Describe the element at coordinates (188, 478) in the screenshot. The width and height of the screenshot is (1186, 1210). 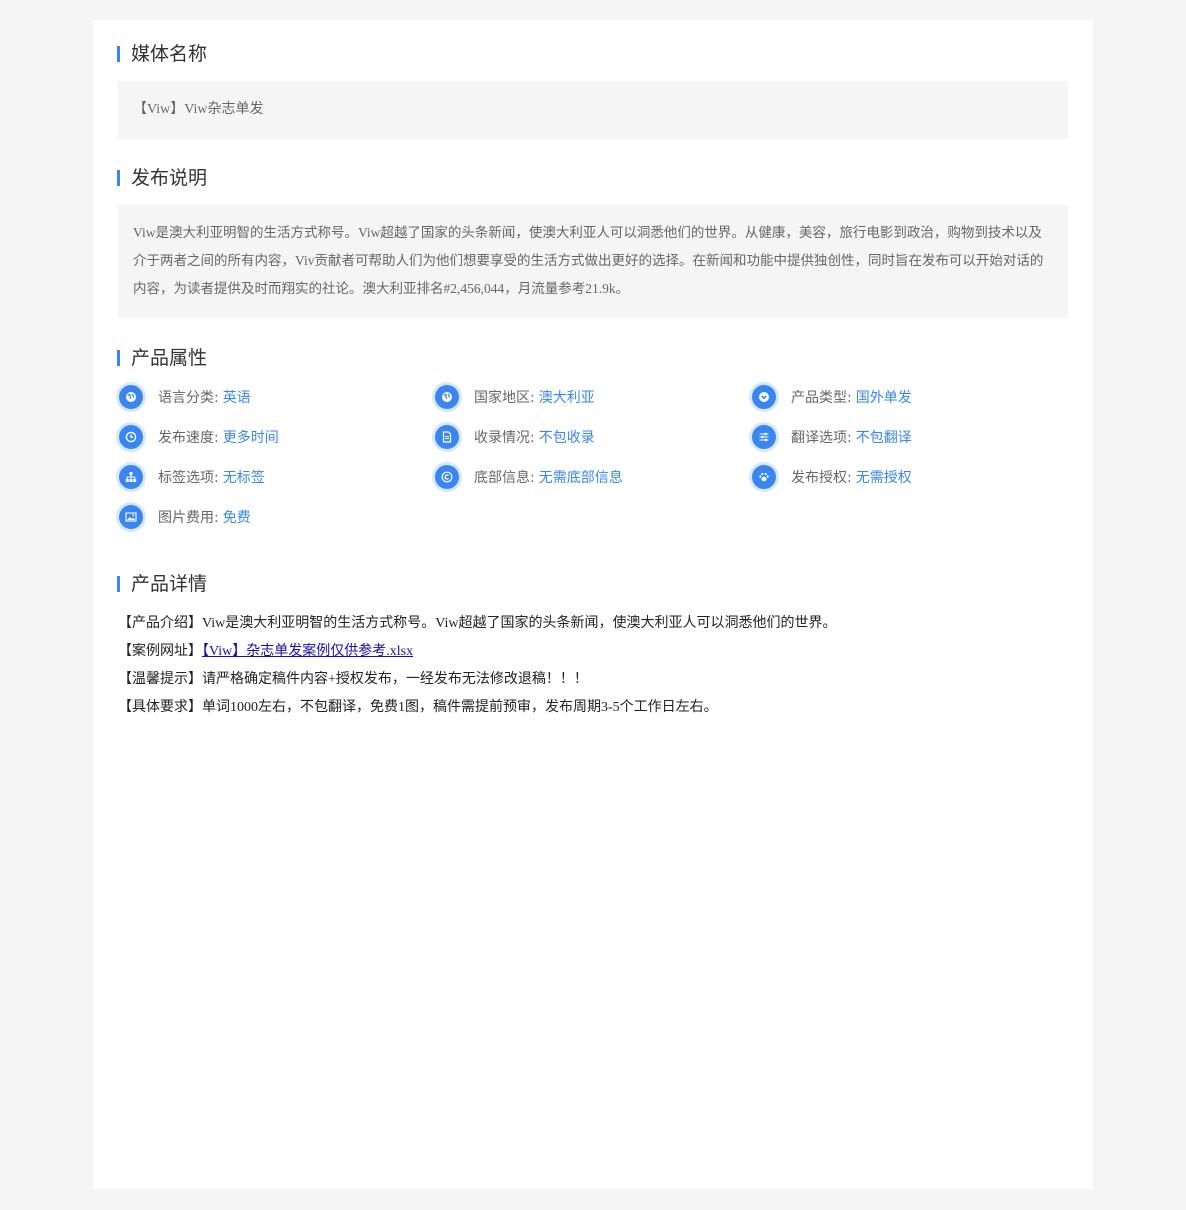
I see `attr-label: 标签选项:` at that location.